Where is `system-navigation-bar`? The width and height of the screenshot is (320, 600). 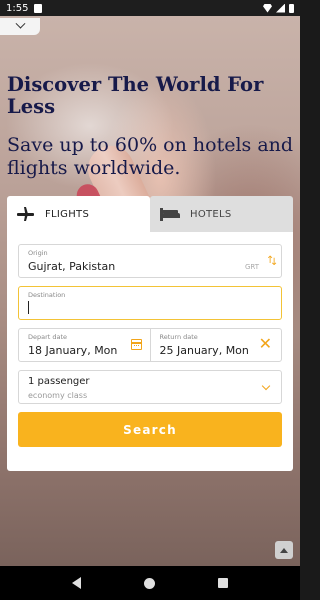
system-navigation-bar is located at coordinates (150, 583).